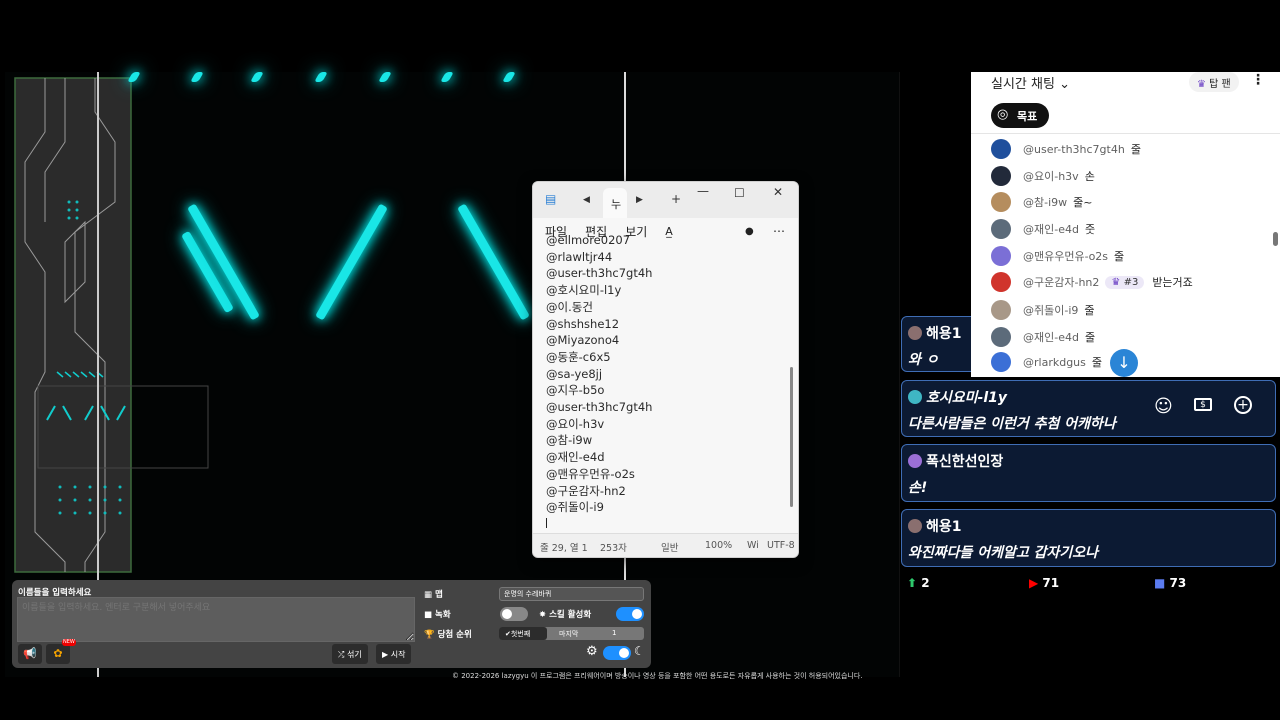  I want to click on chat-message: @user-th3hc7gt4h 줄, so click(1131, 149).